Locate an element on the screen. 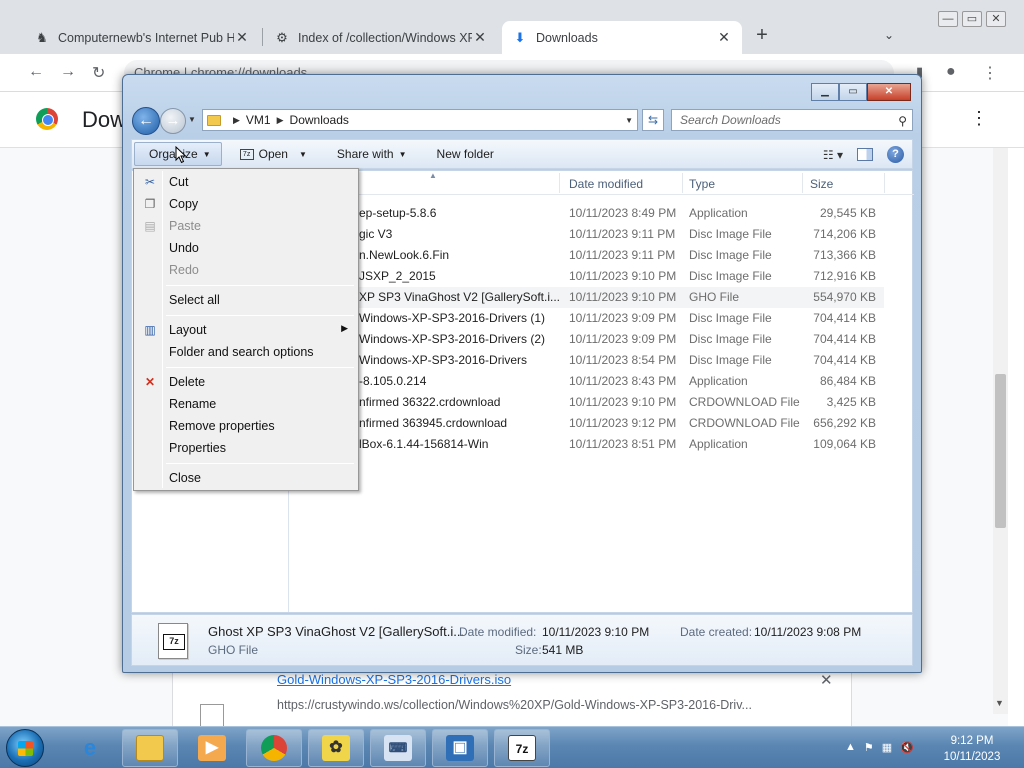 The image size is (1024, 768). file-type: GHO File is located at coordinates (714, 297).